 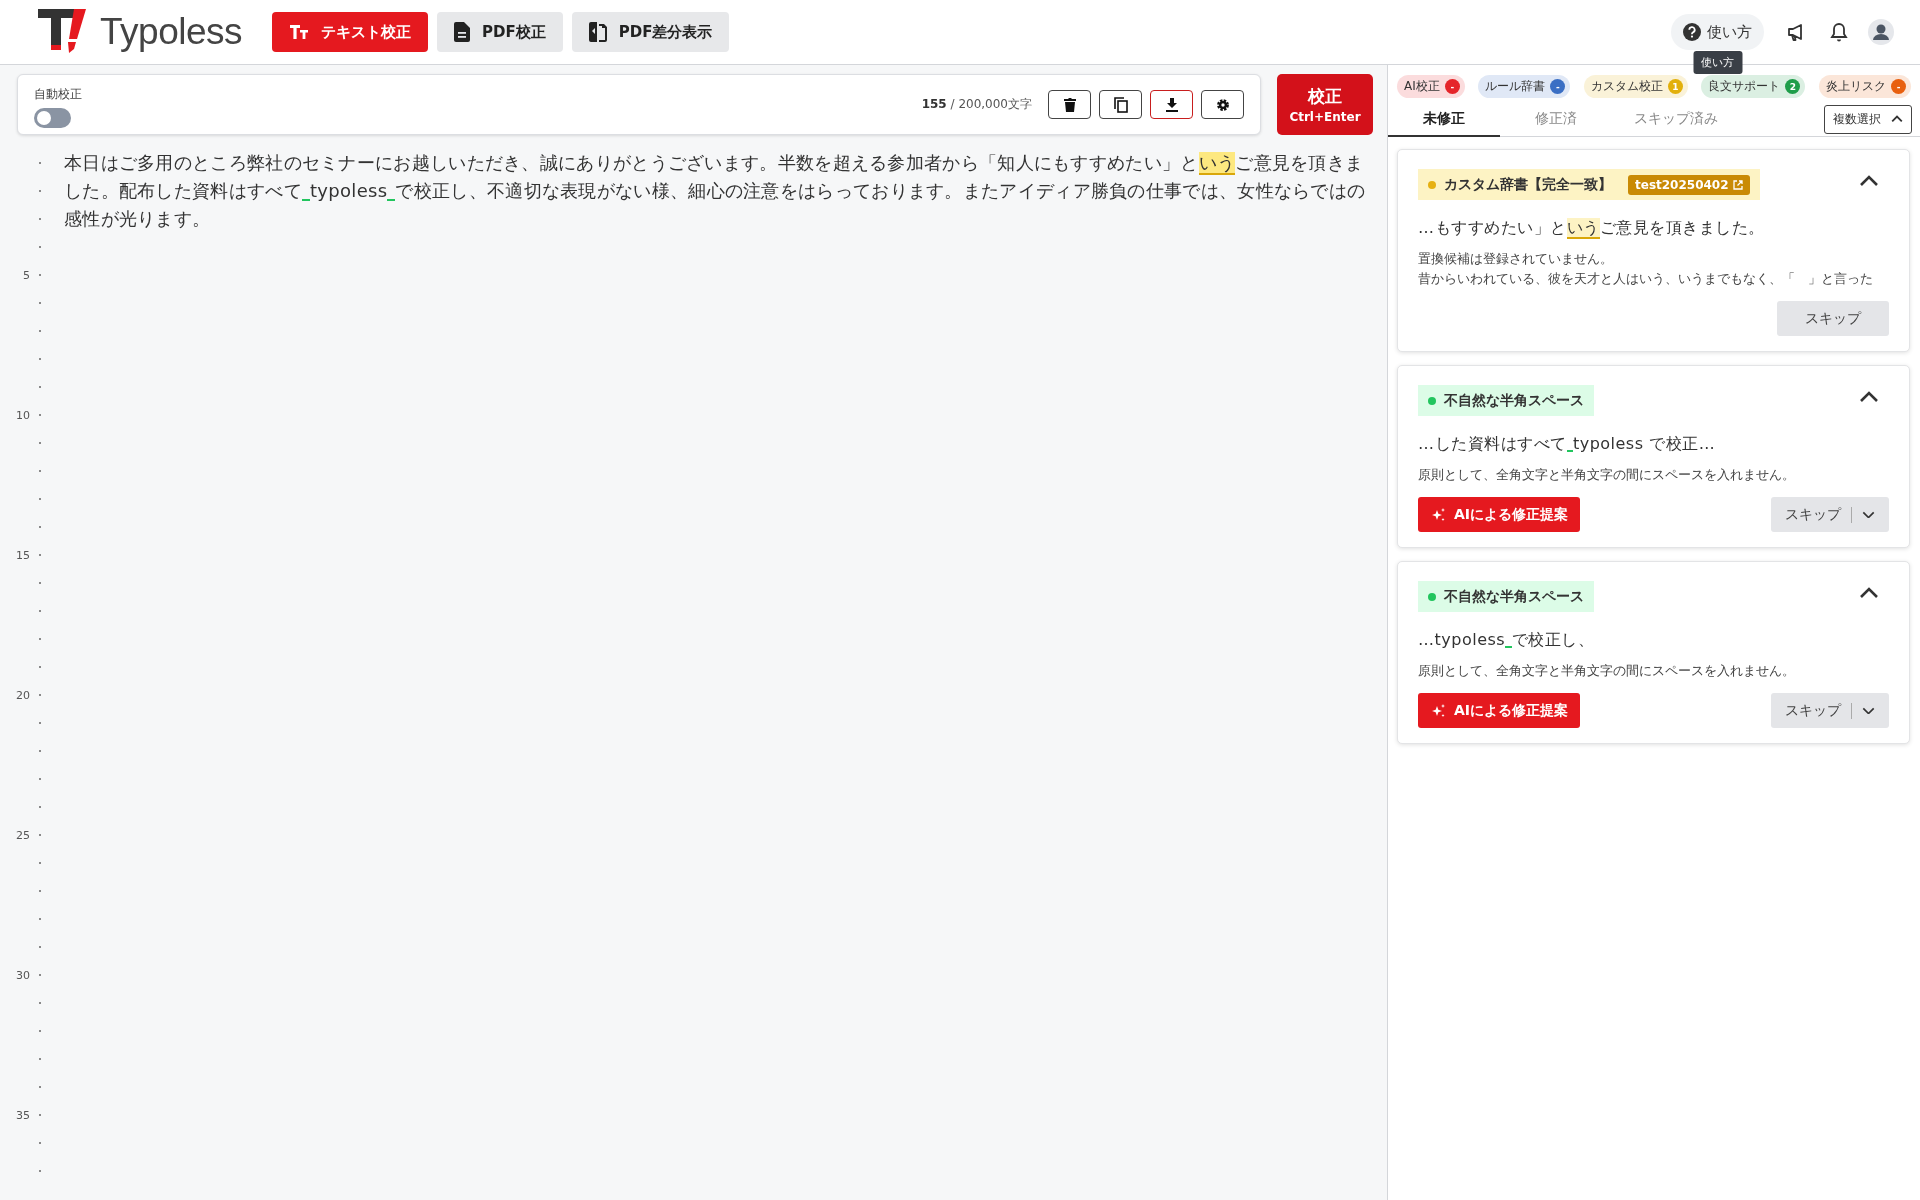 I want to click on download-icon, so click(x=1171, y=104).